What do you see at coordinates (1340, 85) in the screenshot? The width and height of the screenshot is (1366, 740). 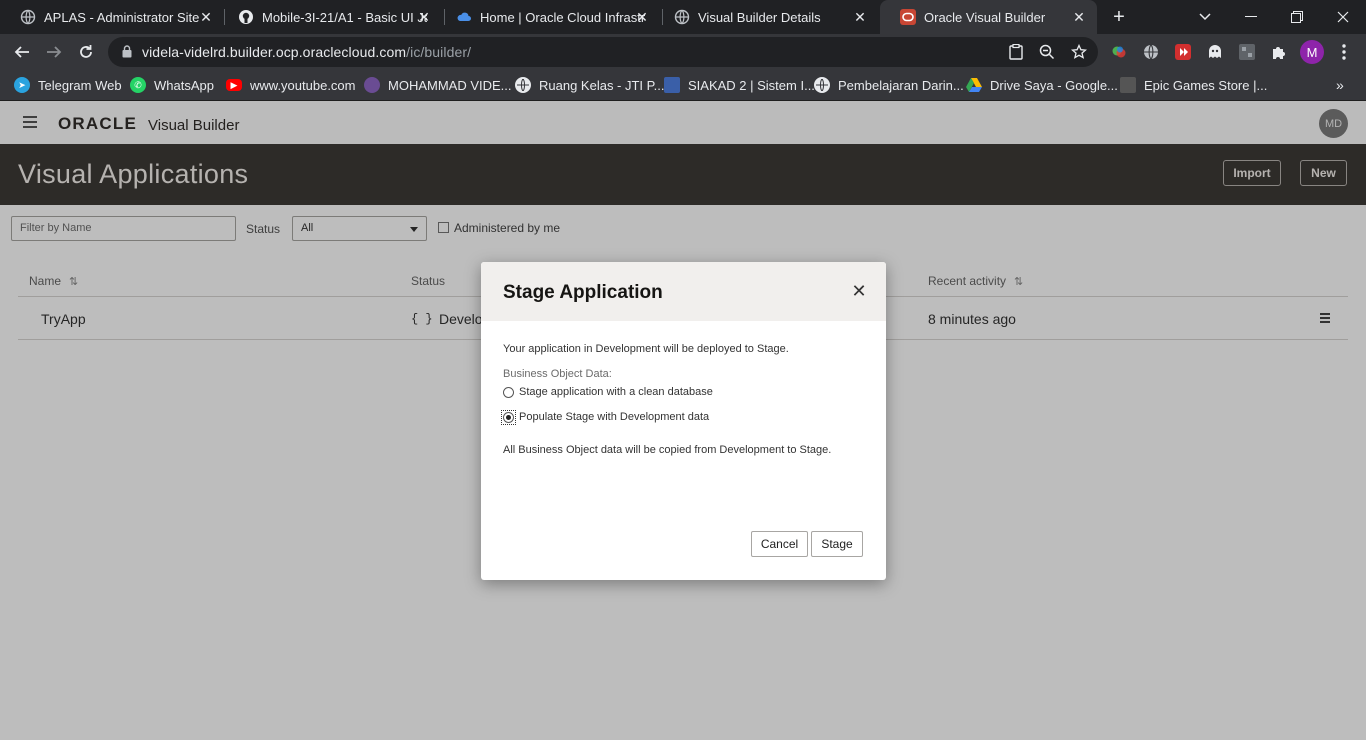 I see `more-bookmarks-icon: »` at bounding box center [1340, 85].